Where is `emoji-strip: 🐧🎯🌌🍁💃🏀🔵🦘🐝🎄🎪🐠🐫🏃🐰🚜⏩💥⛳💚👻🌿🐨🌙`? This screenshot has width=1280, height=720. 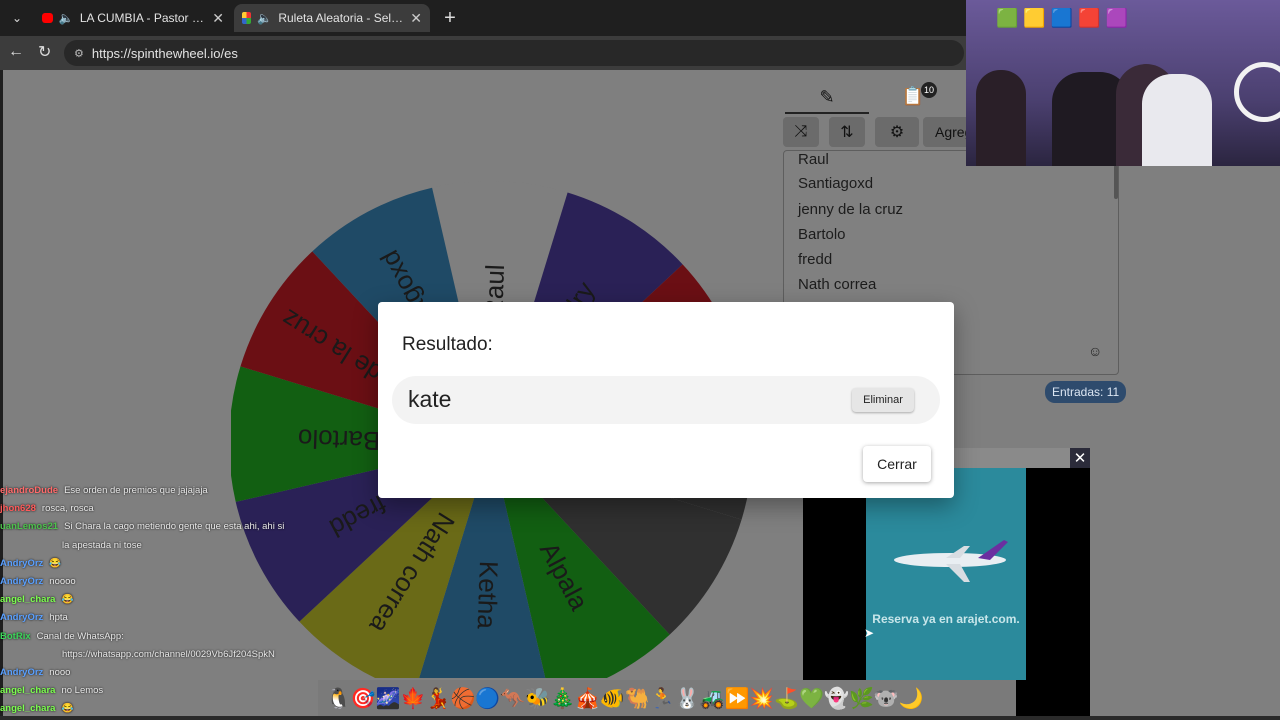 emoji-strip: 🐧🎯🌌🍁💃🏀🔵🦘🐝🎄🎪🐠🐫🏃🐰🚜⏩💥⛳💚👻🌿🐨🌙 is located at coordinates (667, 698).